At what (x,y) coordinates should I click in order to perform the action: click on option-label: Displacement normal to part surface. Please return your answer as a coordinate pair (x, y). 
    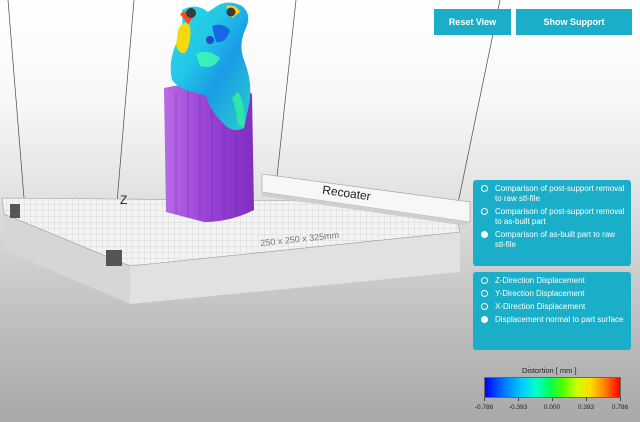
    Looking at the image, I should click on (559, 319).